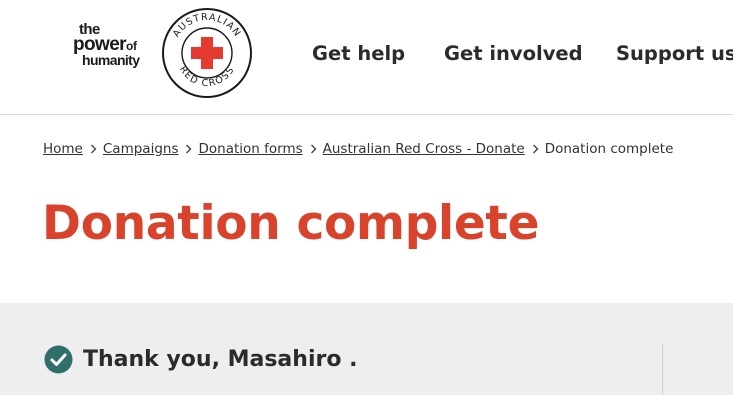 This screenshot has height=395, width=733. I want to click on breadcrumb-campaigns: Campaigns, so click(141, 149).